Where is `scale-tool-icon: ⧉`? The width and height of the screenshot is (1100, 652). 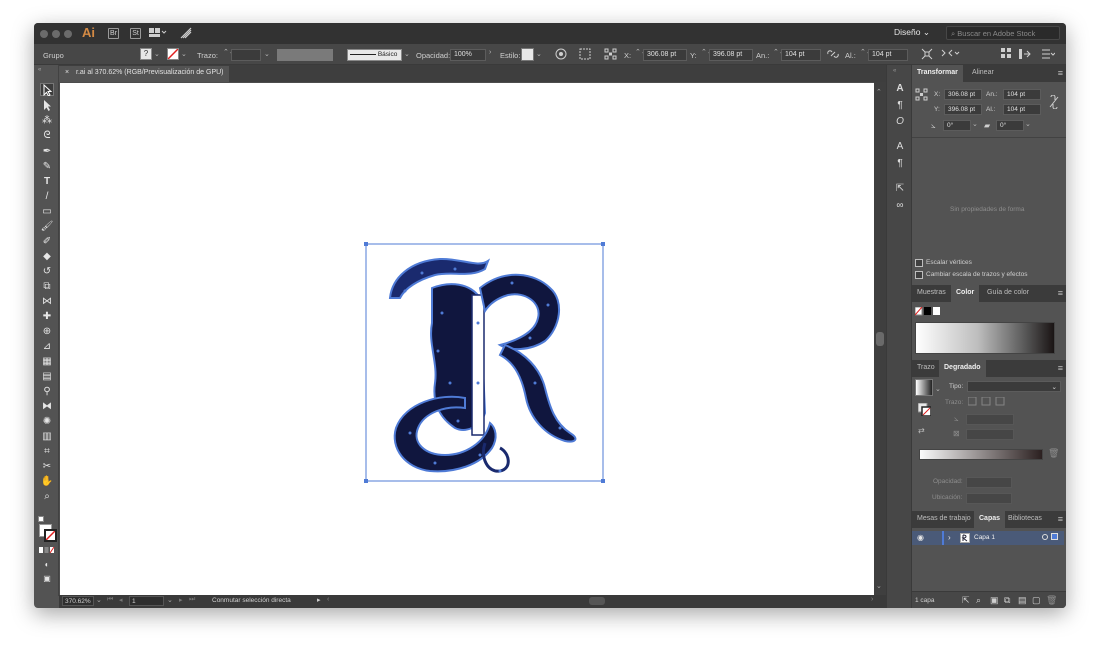 scale-tool-icon: ⧉ is located at coordinates (47, 286).